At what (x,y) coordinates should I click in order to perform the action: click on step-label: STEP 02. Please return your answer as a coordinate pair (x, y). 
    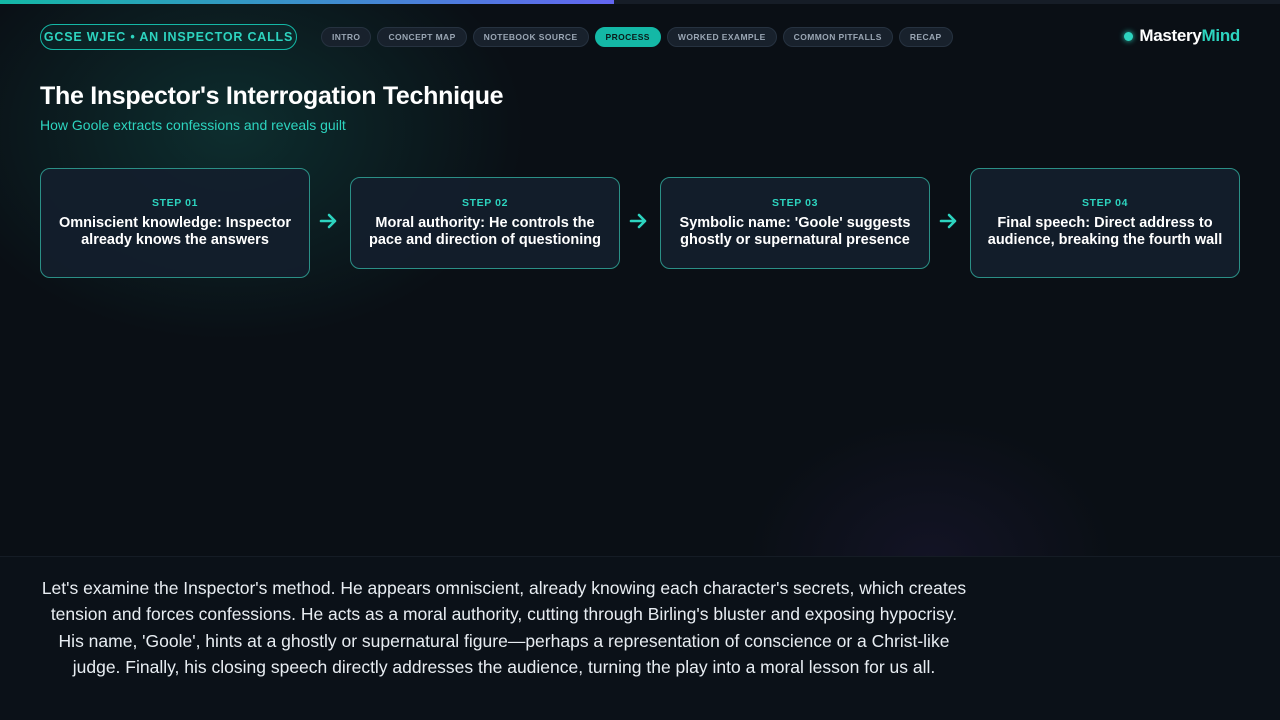
    Looking at the image, I should click on (485, 202).